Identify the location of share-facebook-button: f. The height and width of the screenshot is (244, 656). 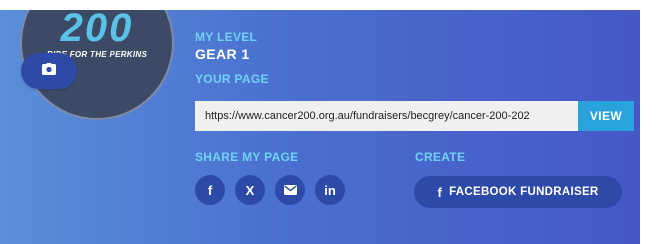
(210, 190).